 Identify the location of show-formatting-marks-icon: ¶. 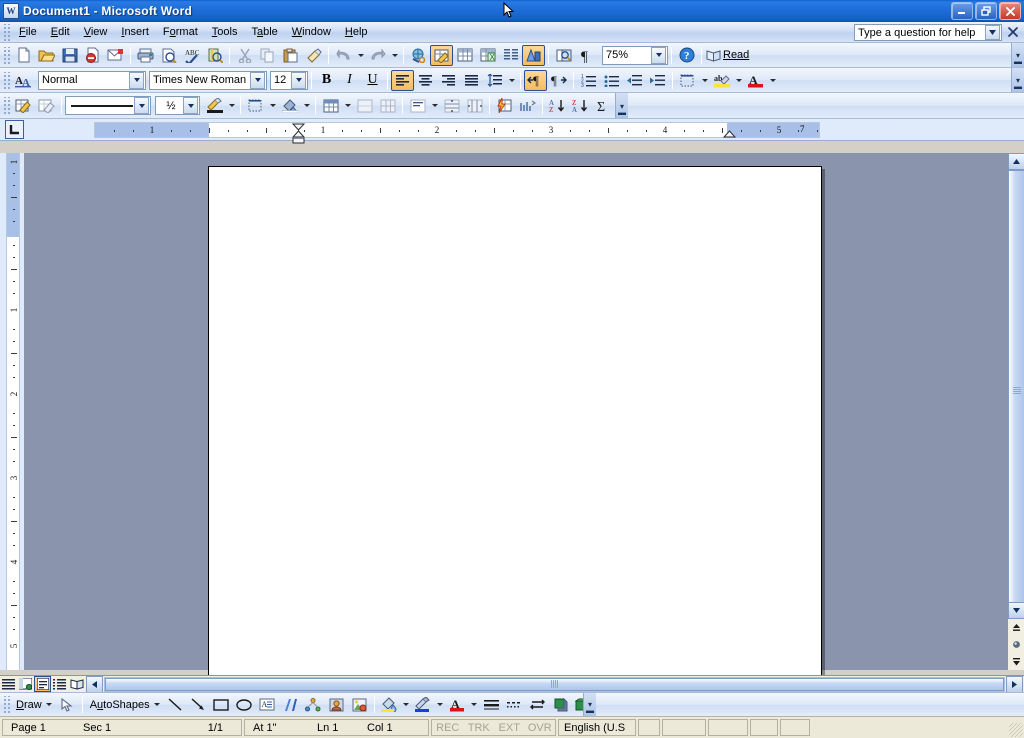
(586, 55).